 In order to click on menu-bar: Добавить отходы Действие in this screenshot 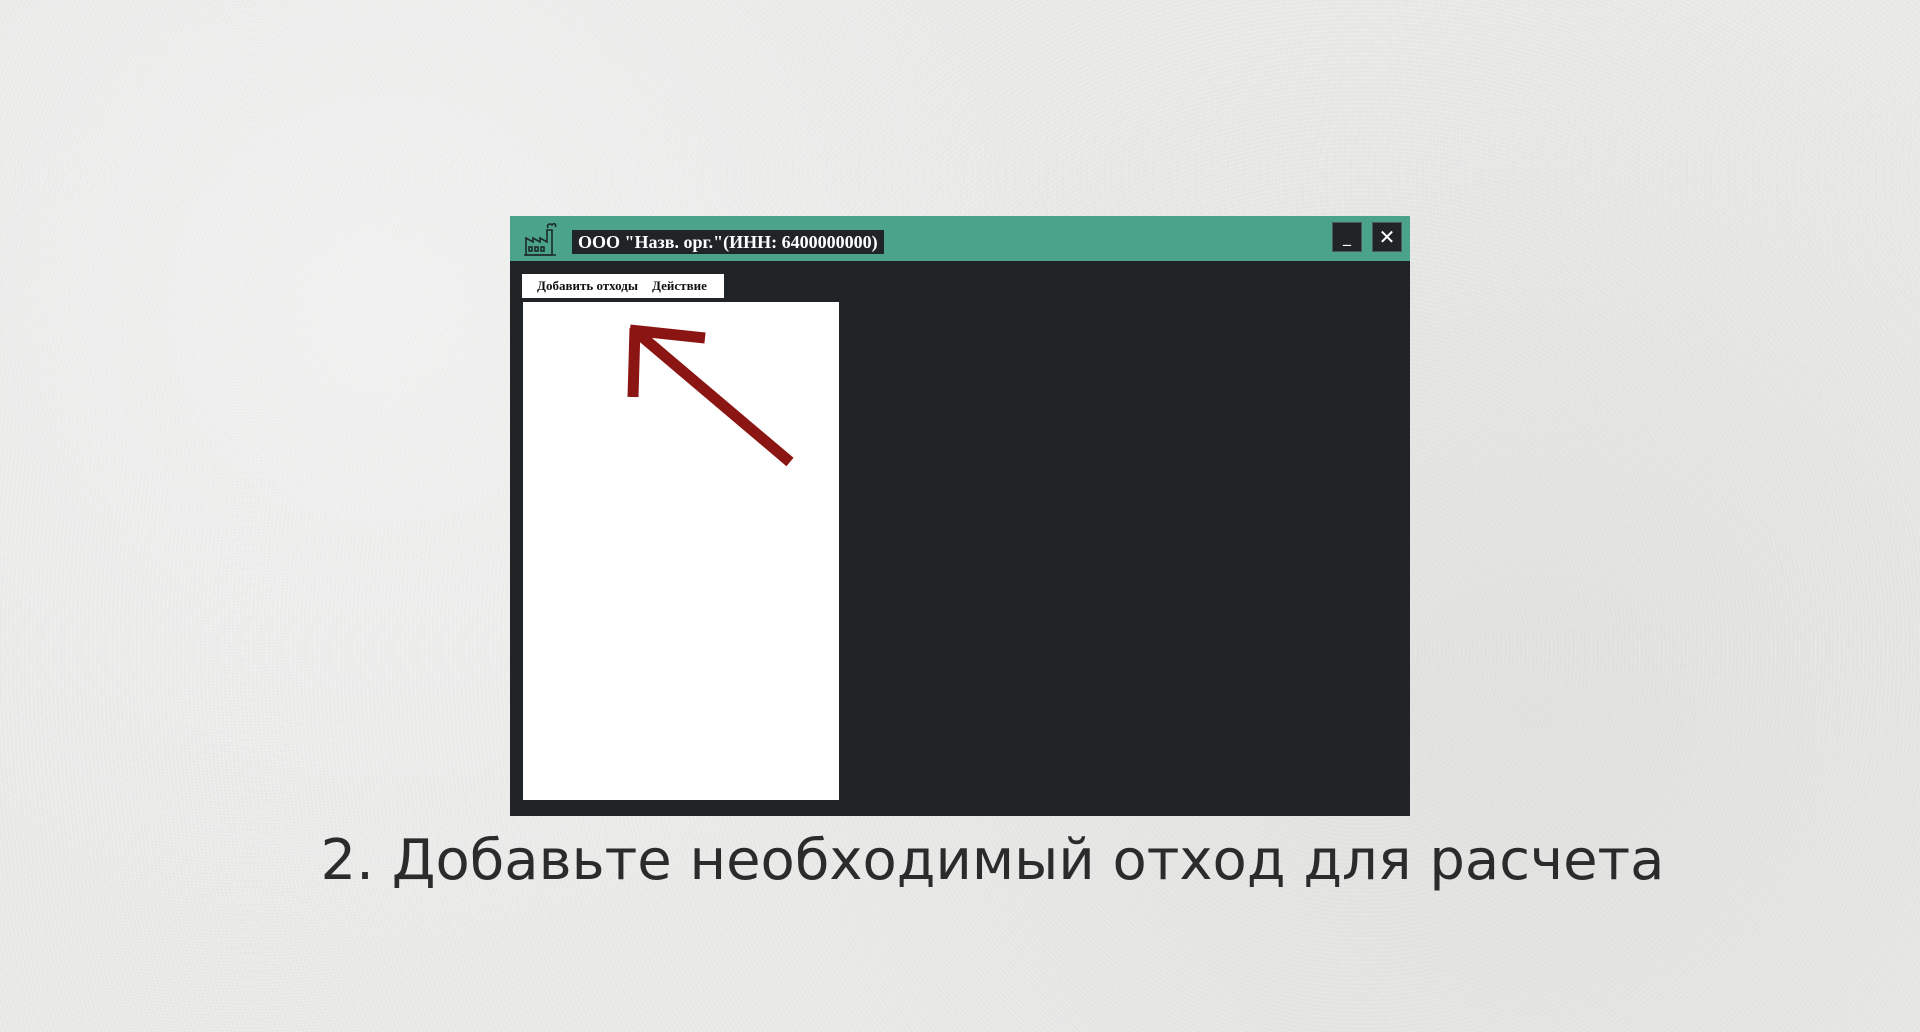, I will do `click(623, 286)`.